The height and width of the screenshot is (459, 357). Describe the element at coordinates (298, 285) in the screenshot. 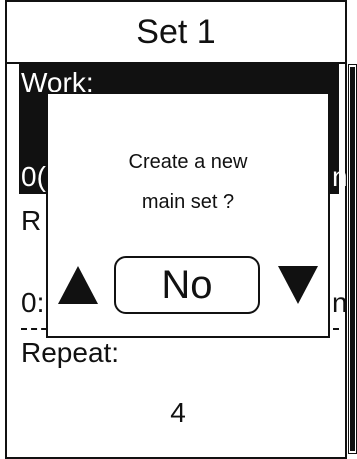

I see `triangle-down-icon` at that location.